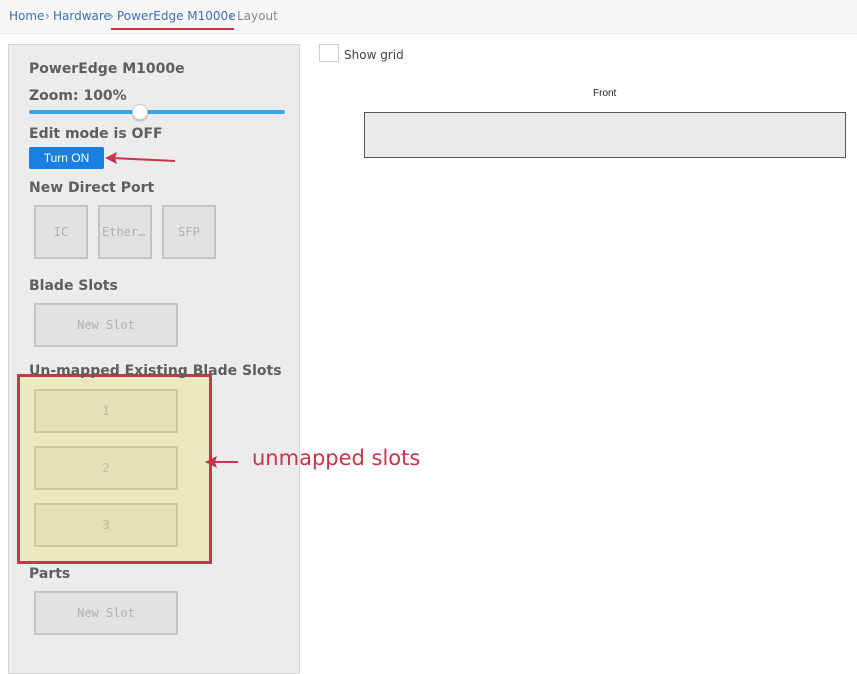 The height and width of the screenshot is (674, 857). Describe the element at coordinates (176, 16) in the screenshot. I see `breadcrumb-device: PowerEdge M1000e` at that location.